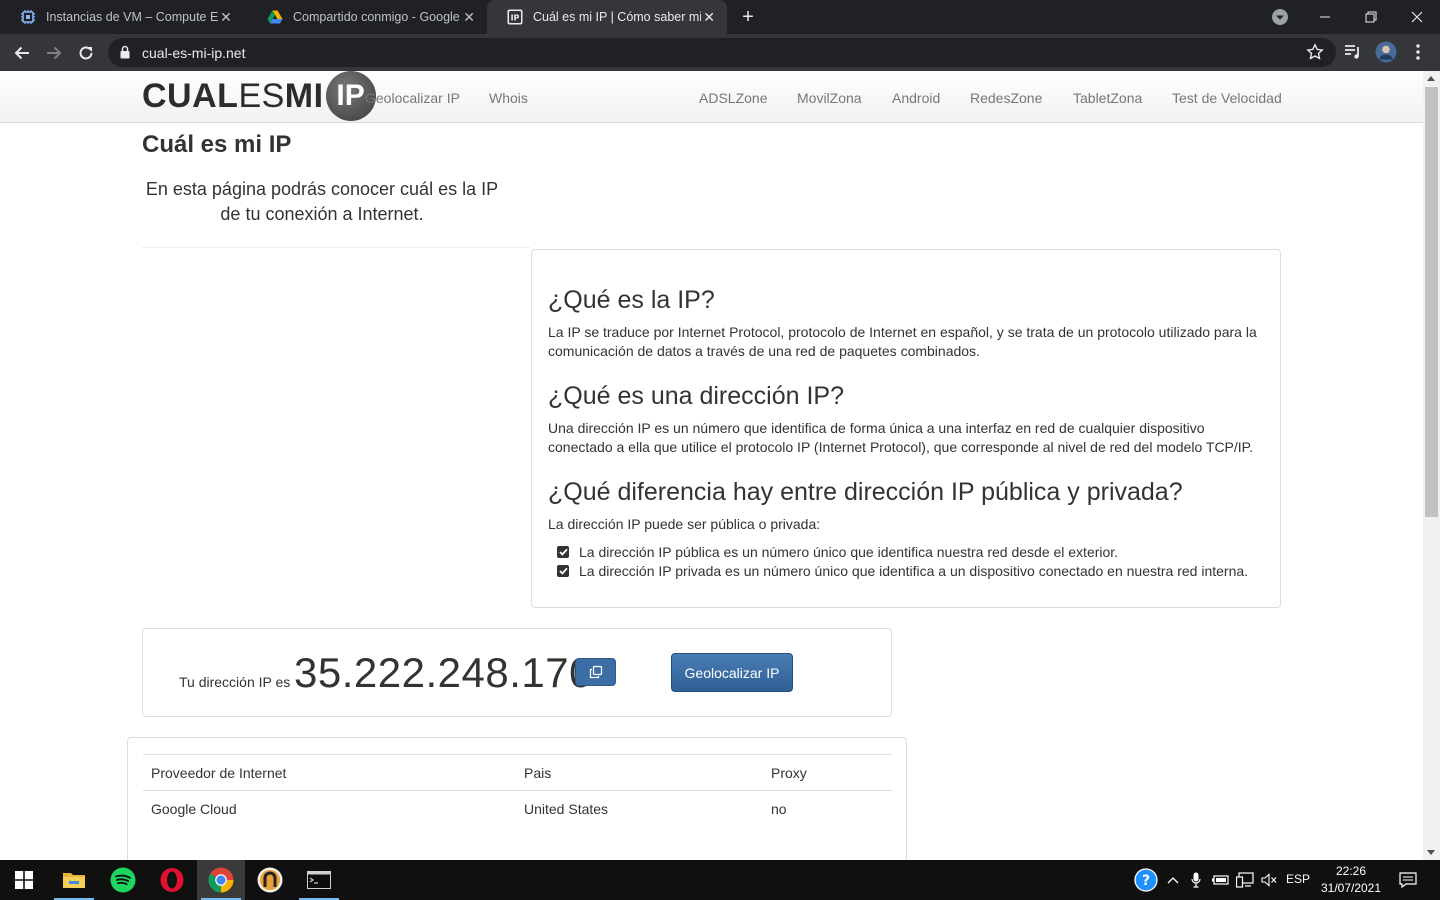 This screenshot has width=1440, height=900. I want to click on column-header: Proveedor de Internet, so click(219, 773).